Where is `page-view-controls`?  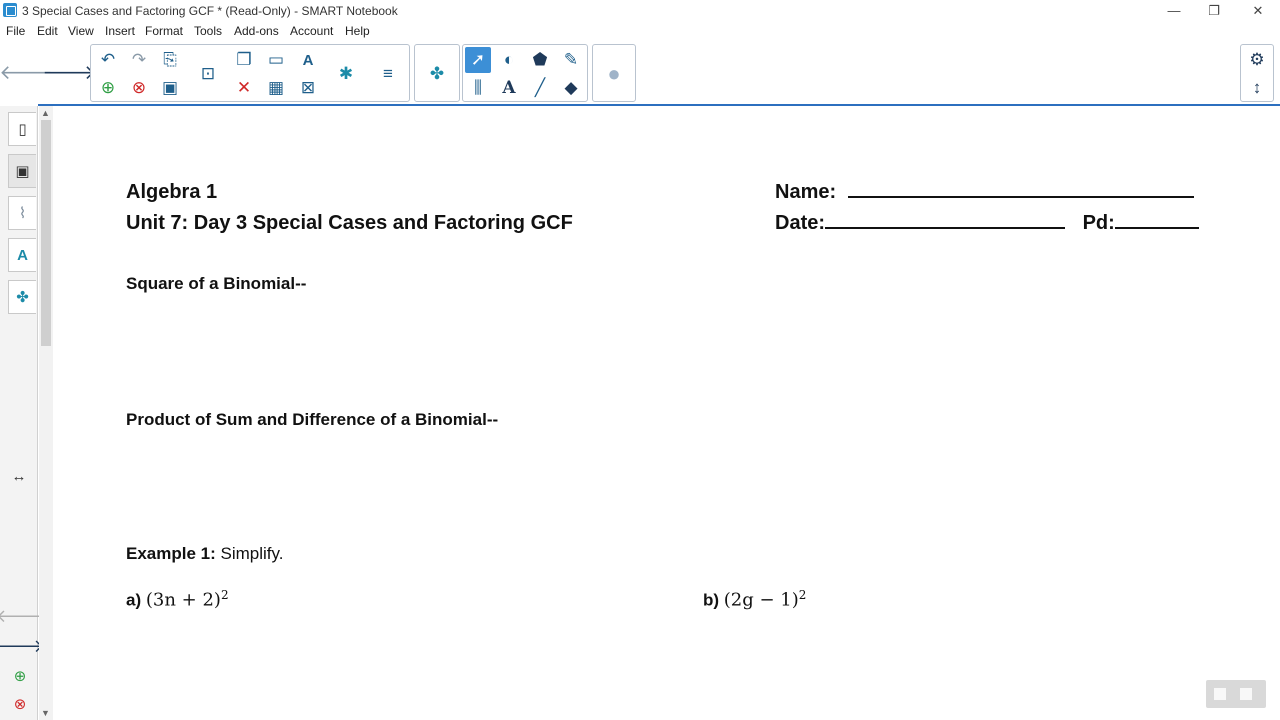 page-view-controls is located at coordinates (1236, 694).